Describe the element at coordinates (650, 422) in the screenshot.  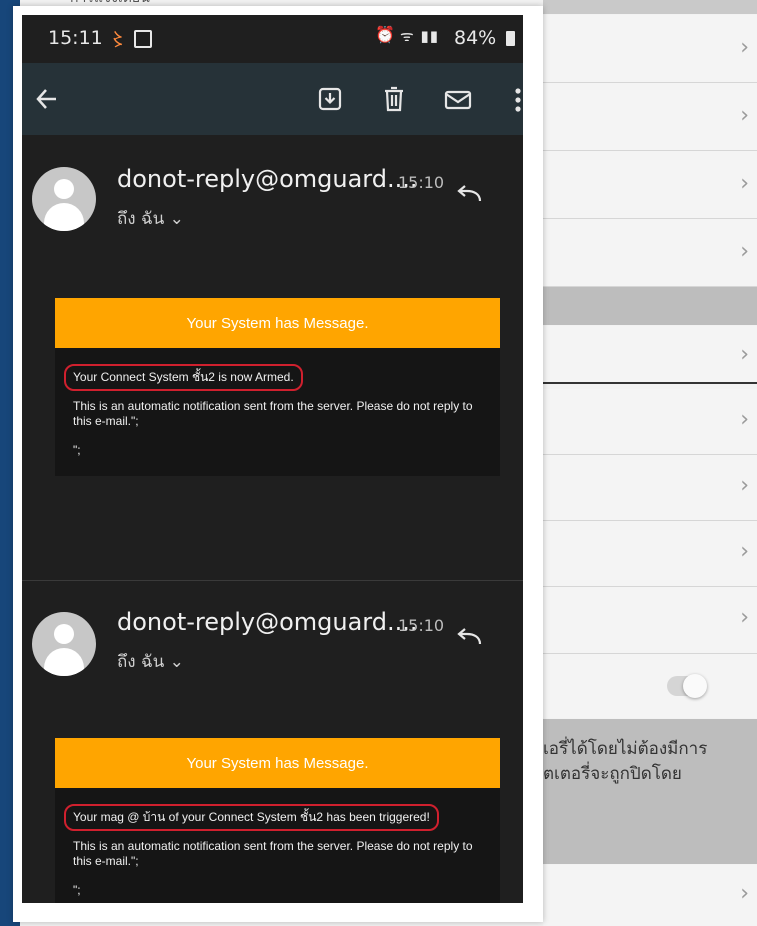
I see `settings-row-6: ›` at that location.